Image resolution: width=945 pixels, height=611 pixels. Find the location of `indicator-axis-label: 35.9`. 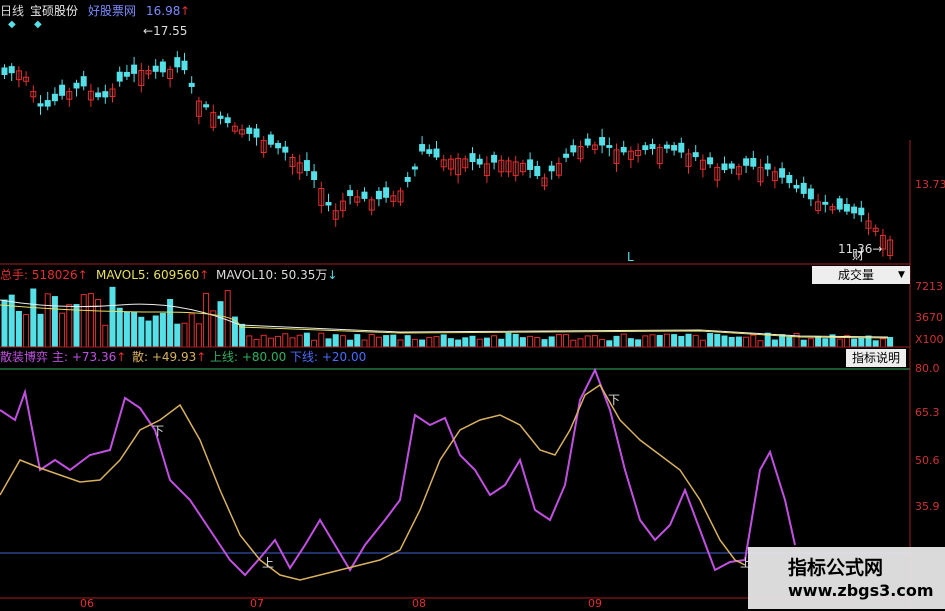

indicator-axis-label: 35.9 is located at coordinates (927, 506).